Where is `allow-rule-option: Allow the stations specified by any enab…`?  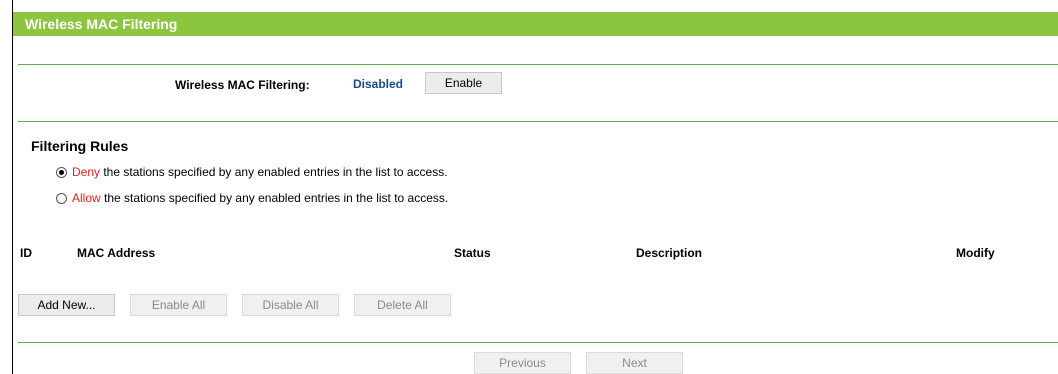
allow-rule-option: Allow the stations specified by any enab… is located at coordinates (252, 198).